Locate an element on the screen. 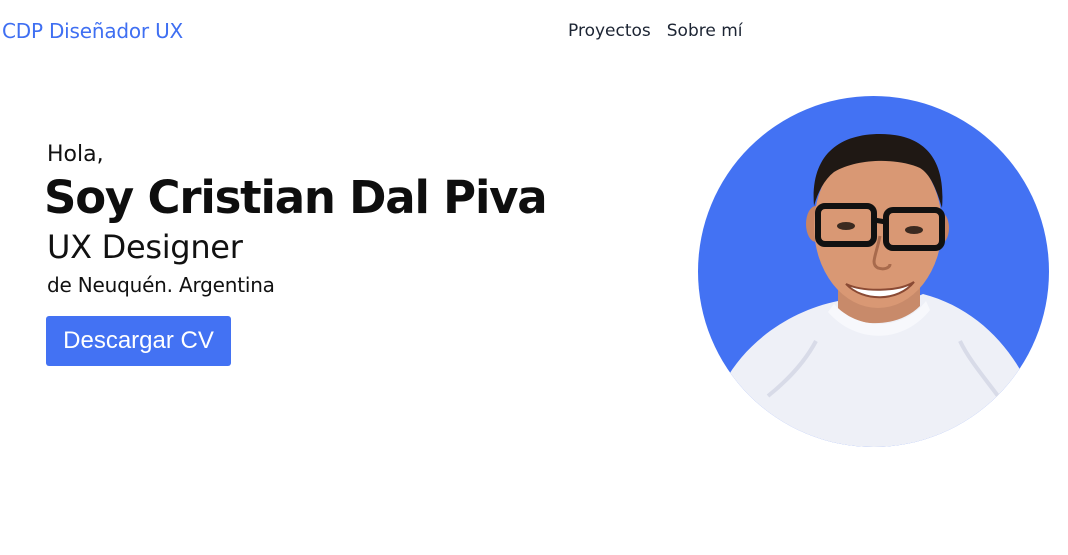 The width and height of the screenshot is (1068, 555). hero-role: UX Designer is located at coordinates (145, 247).